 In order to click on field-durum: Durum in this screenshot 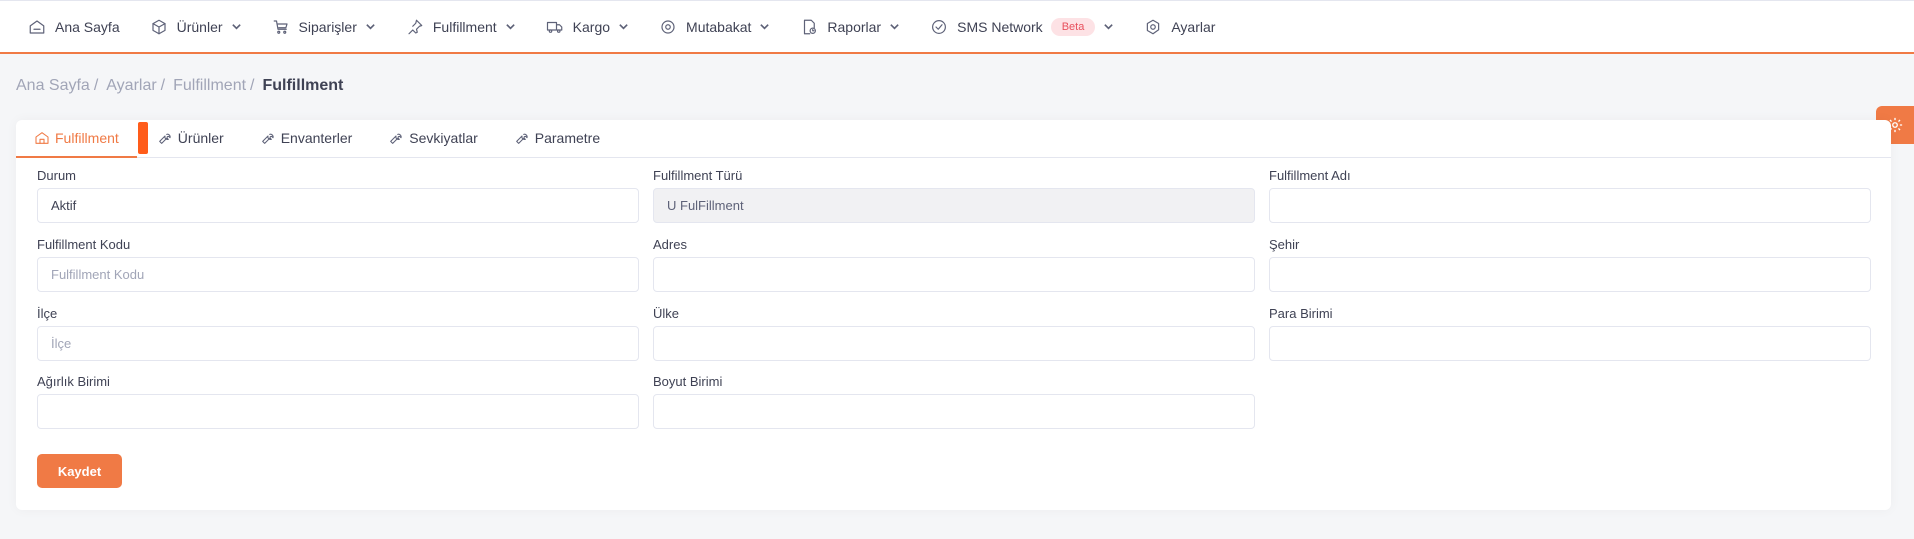, I will do `click(338, 195)`.